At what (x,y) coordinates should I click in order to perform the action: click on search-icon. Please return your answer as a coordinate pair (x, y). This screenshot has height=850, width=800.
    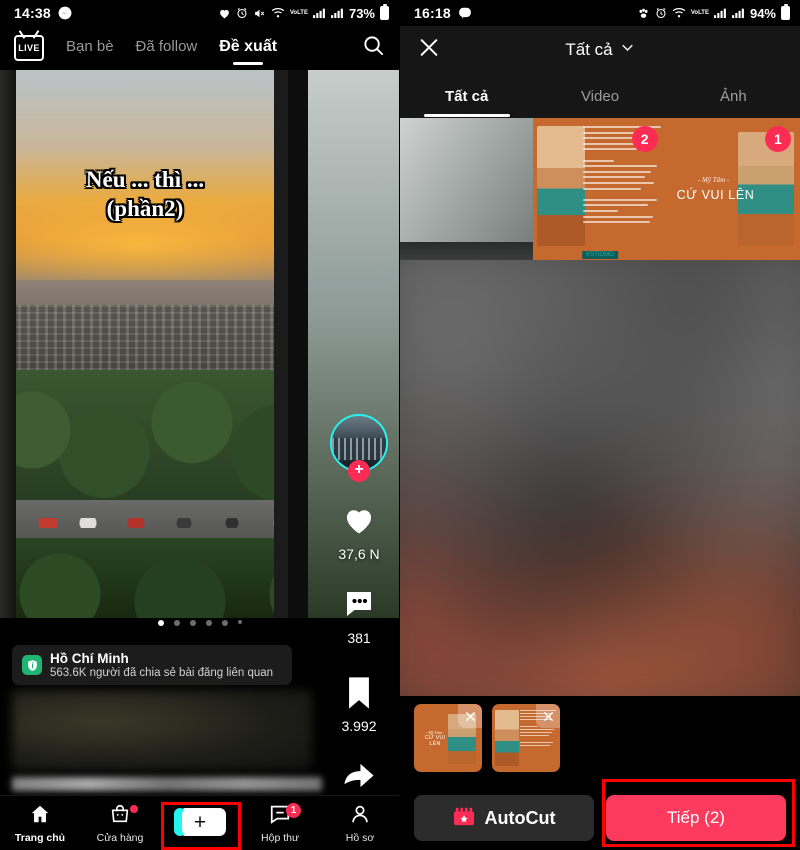
    Looking at the image, I should click on (373, 48).